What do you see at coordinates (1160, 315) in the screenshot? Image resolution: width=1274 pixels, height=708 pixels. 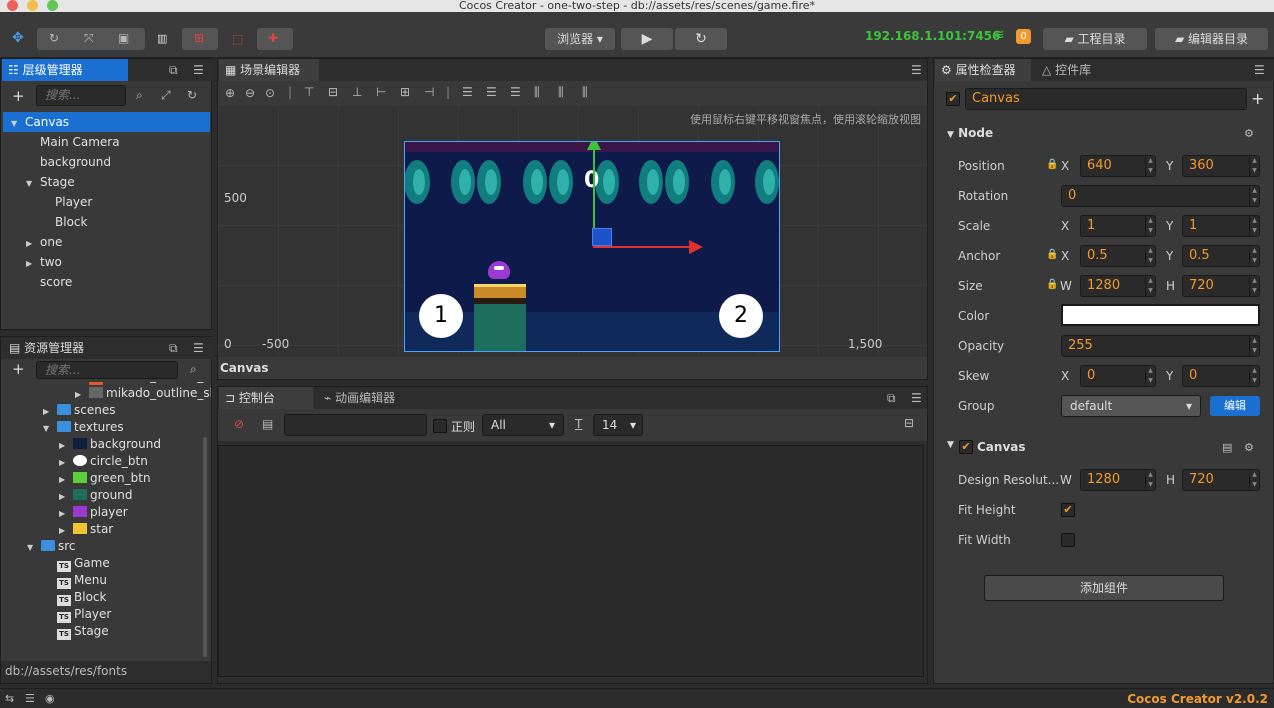 I see `color-swatch` at bounding box center [1160, 315].